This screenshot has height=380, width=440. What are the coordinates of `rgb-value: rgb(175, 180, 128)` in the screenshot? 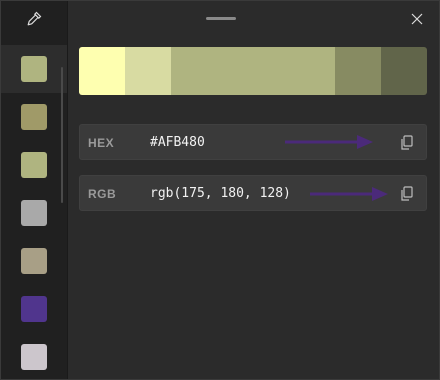 It's located at (220, 194).